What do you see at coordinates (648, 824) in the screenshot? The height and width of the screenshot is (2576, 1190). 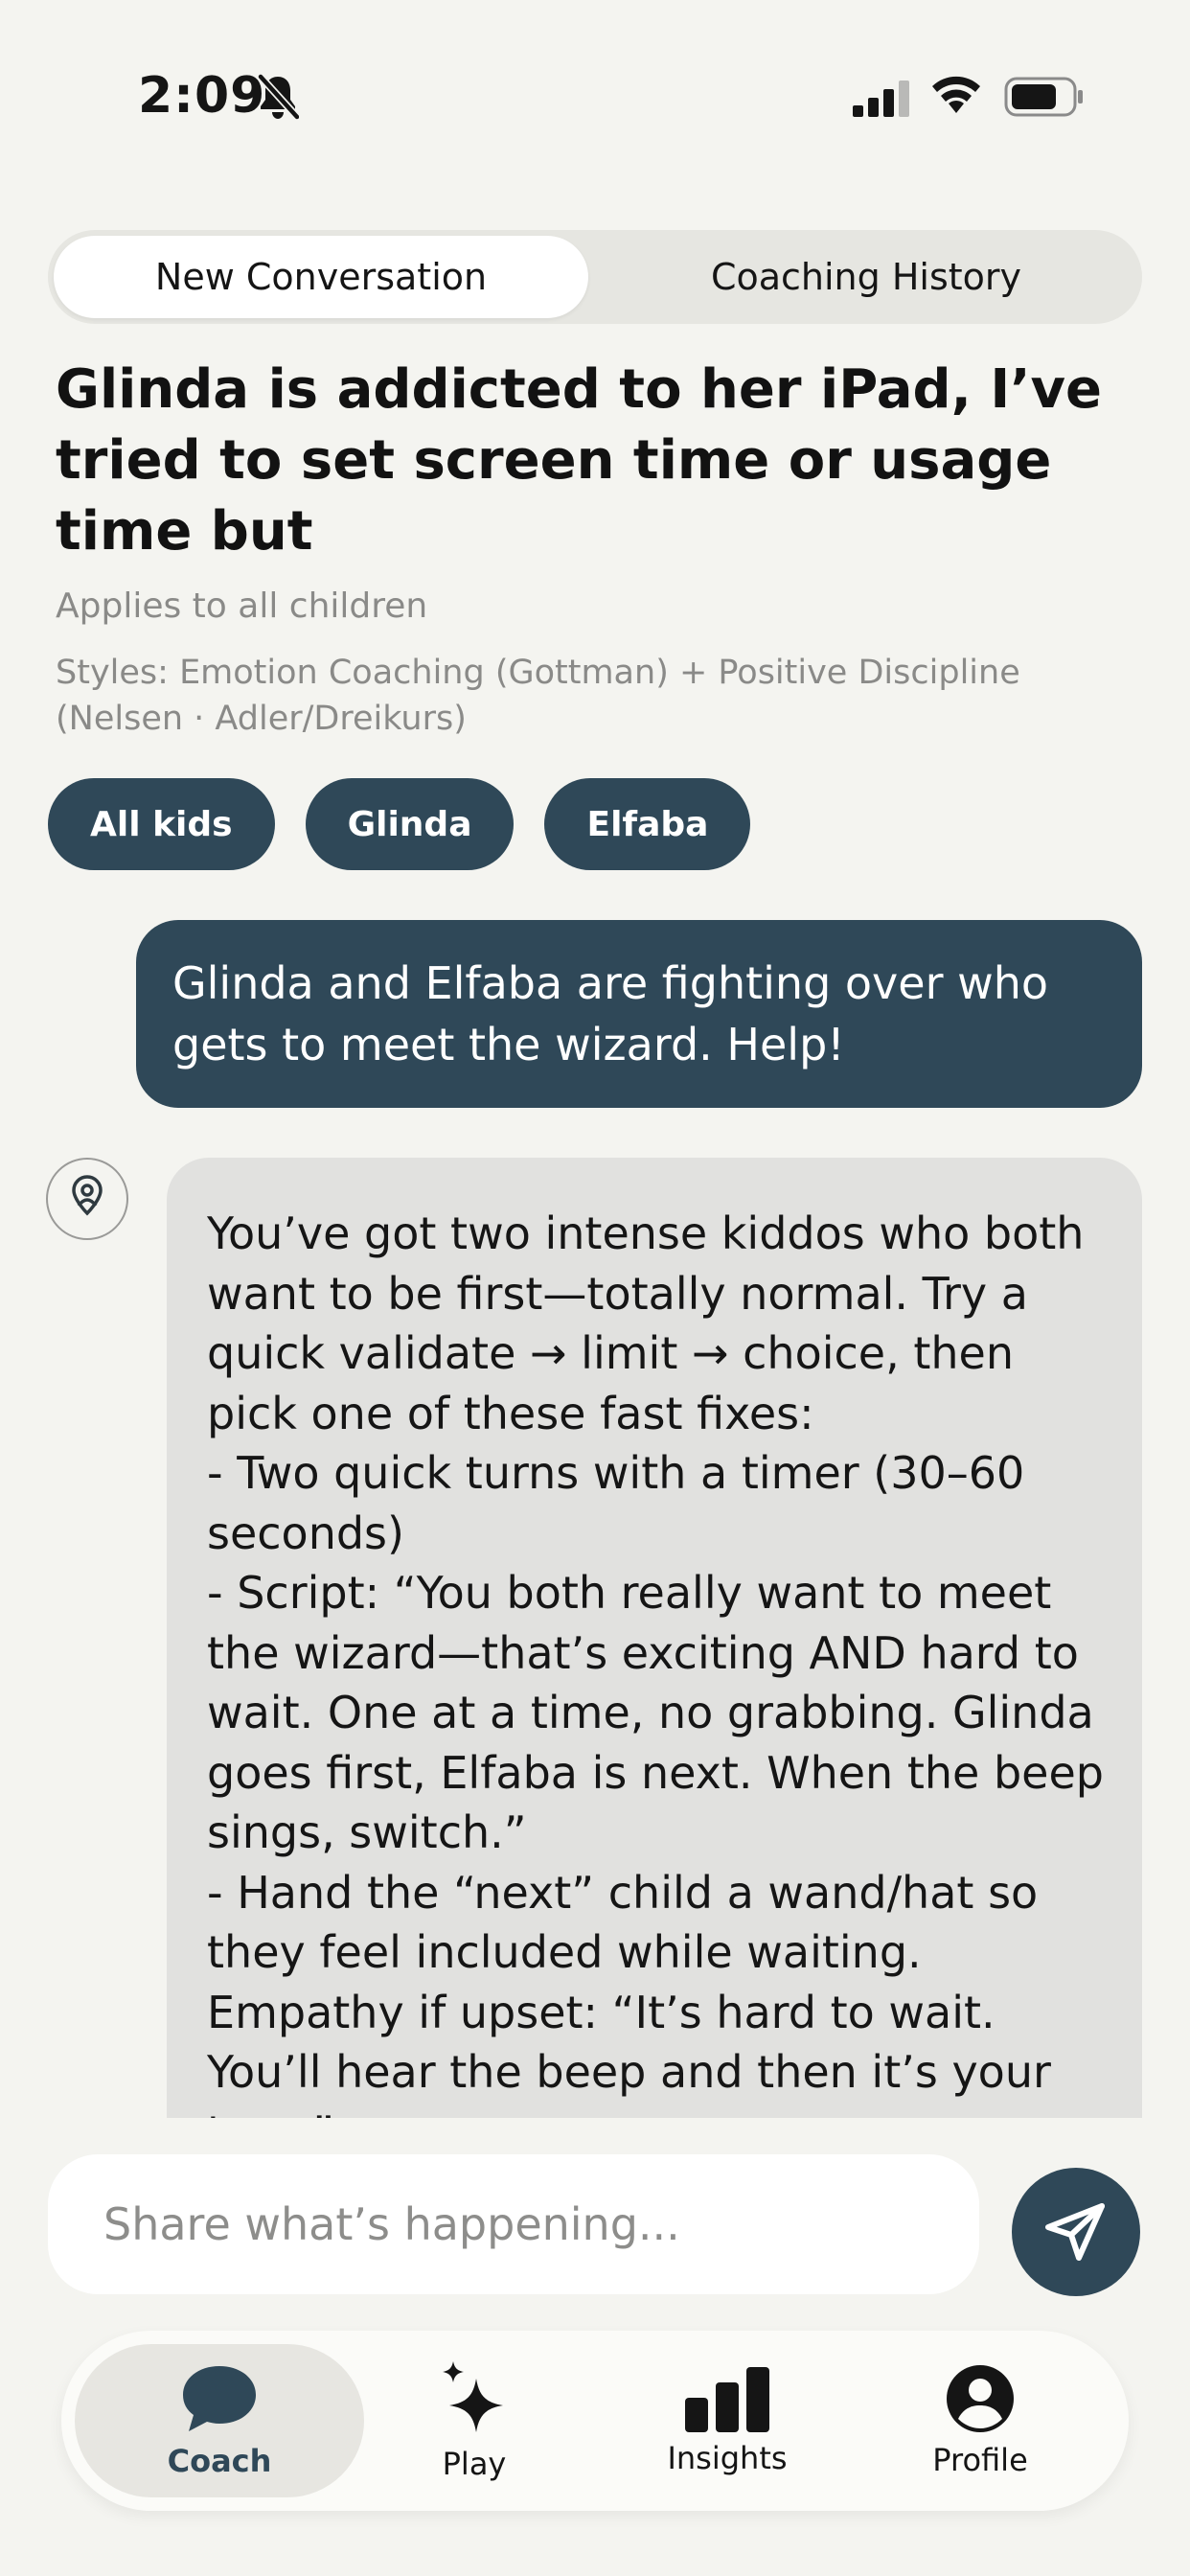 I see `chip-elfaba: Elfaba` at bounding box center [648, 824].